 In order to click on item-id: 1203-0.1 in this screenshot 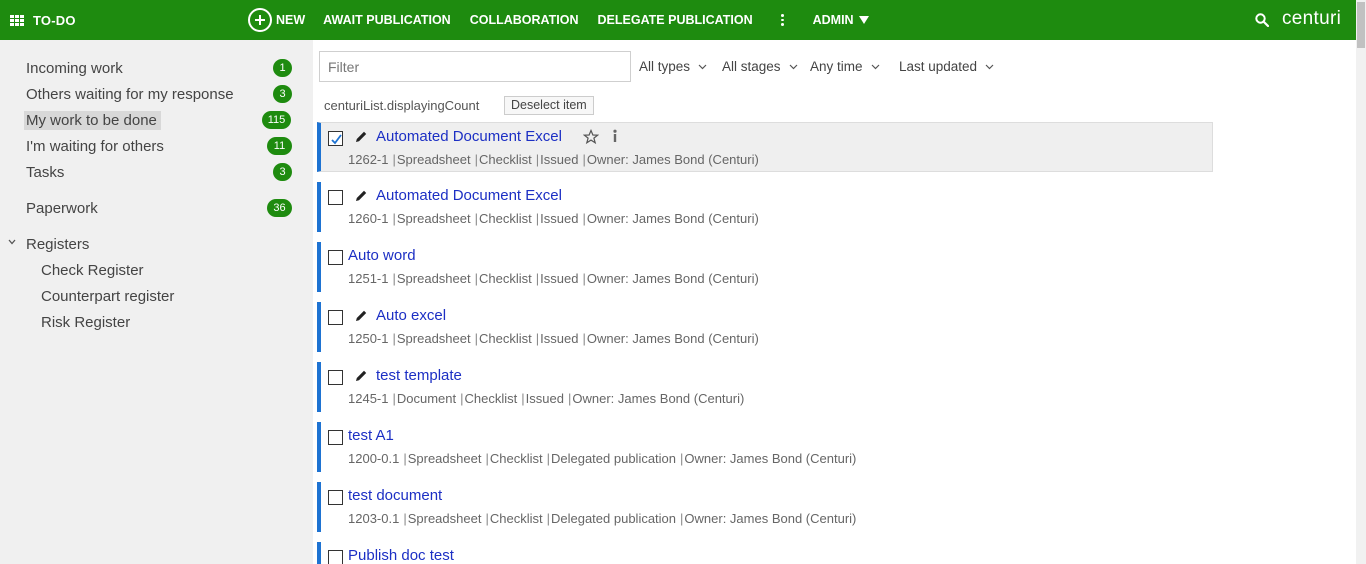, I will do `click(374, 518)`.